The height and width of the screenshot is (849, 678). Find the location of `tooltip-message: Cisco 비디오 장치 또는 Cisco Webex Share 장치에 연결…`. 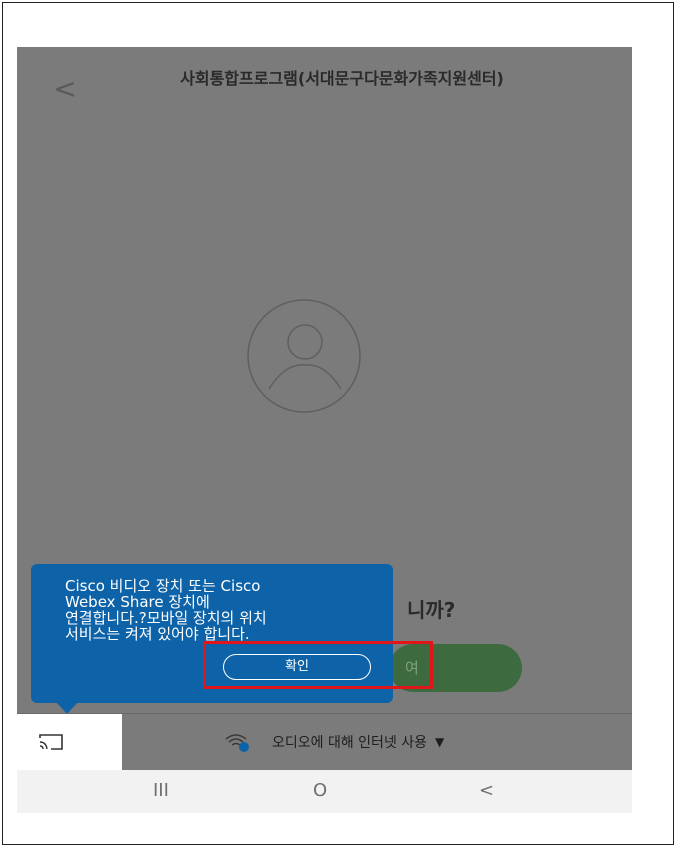

tooltip-message: Cisco 비디오 장치 또는 Cisco Webex Share 장치에 연결… is located at coordinates (166, 610).